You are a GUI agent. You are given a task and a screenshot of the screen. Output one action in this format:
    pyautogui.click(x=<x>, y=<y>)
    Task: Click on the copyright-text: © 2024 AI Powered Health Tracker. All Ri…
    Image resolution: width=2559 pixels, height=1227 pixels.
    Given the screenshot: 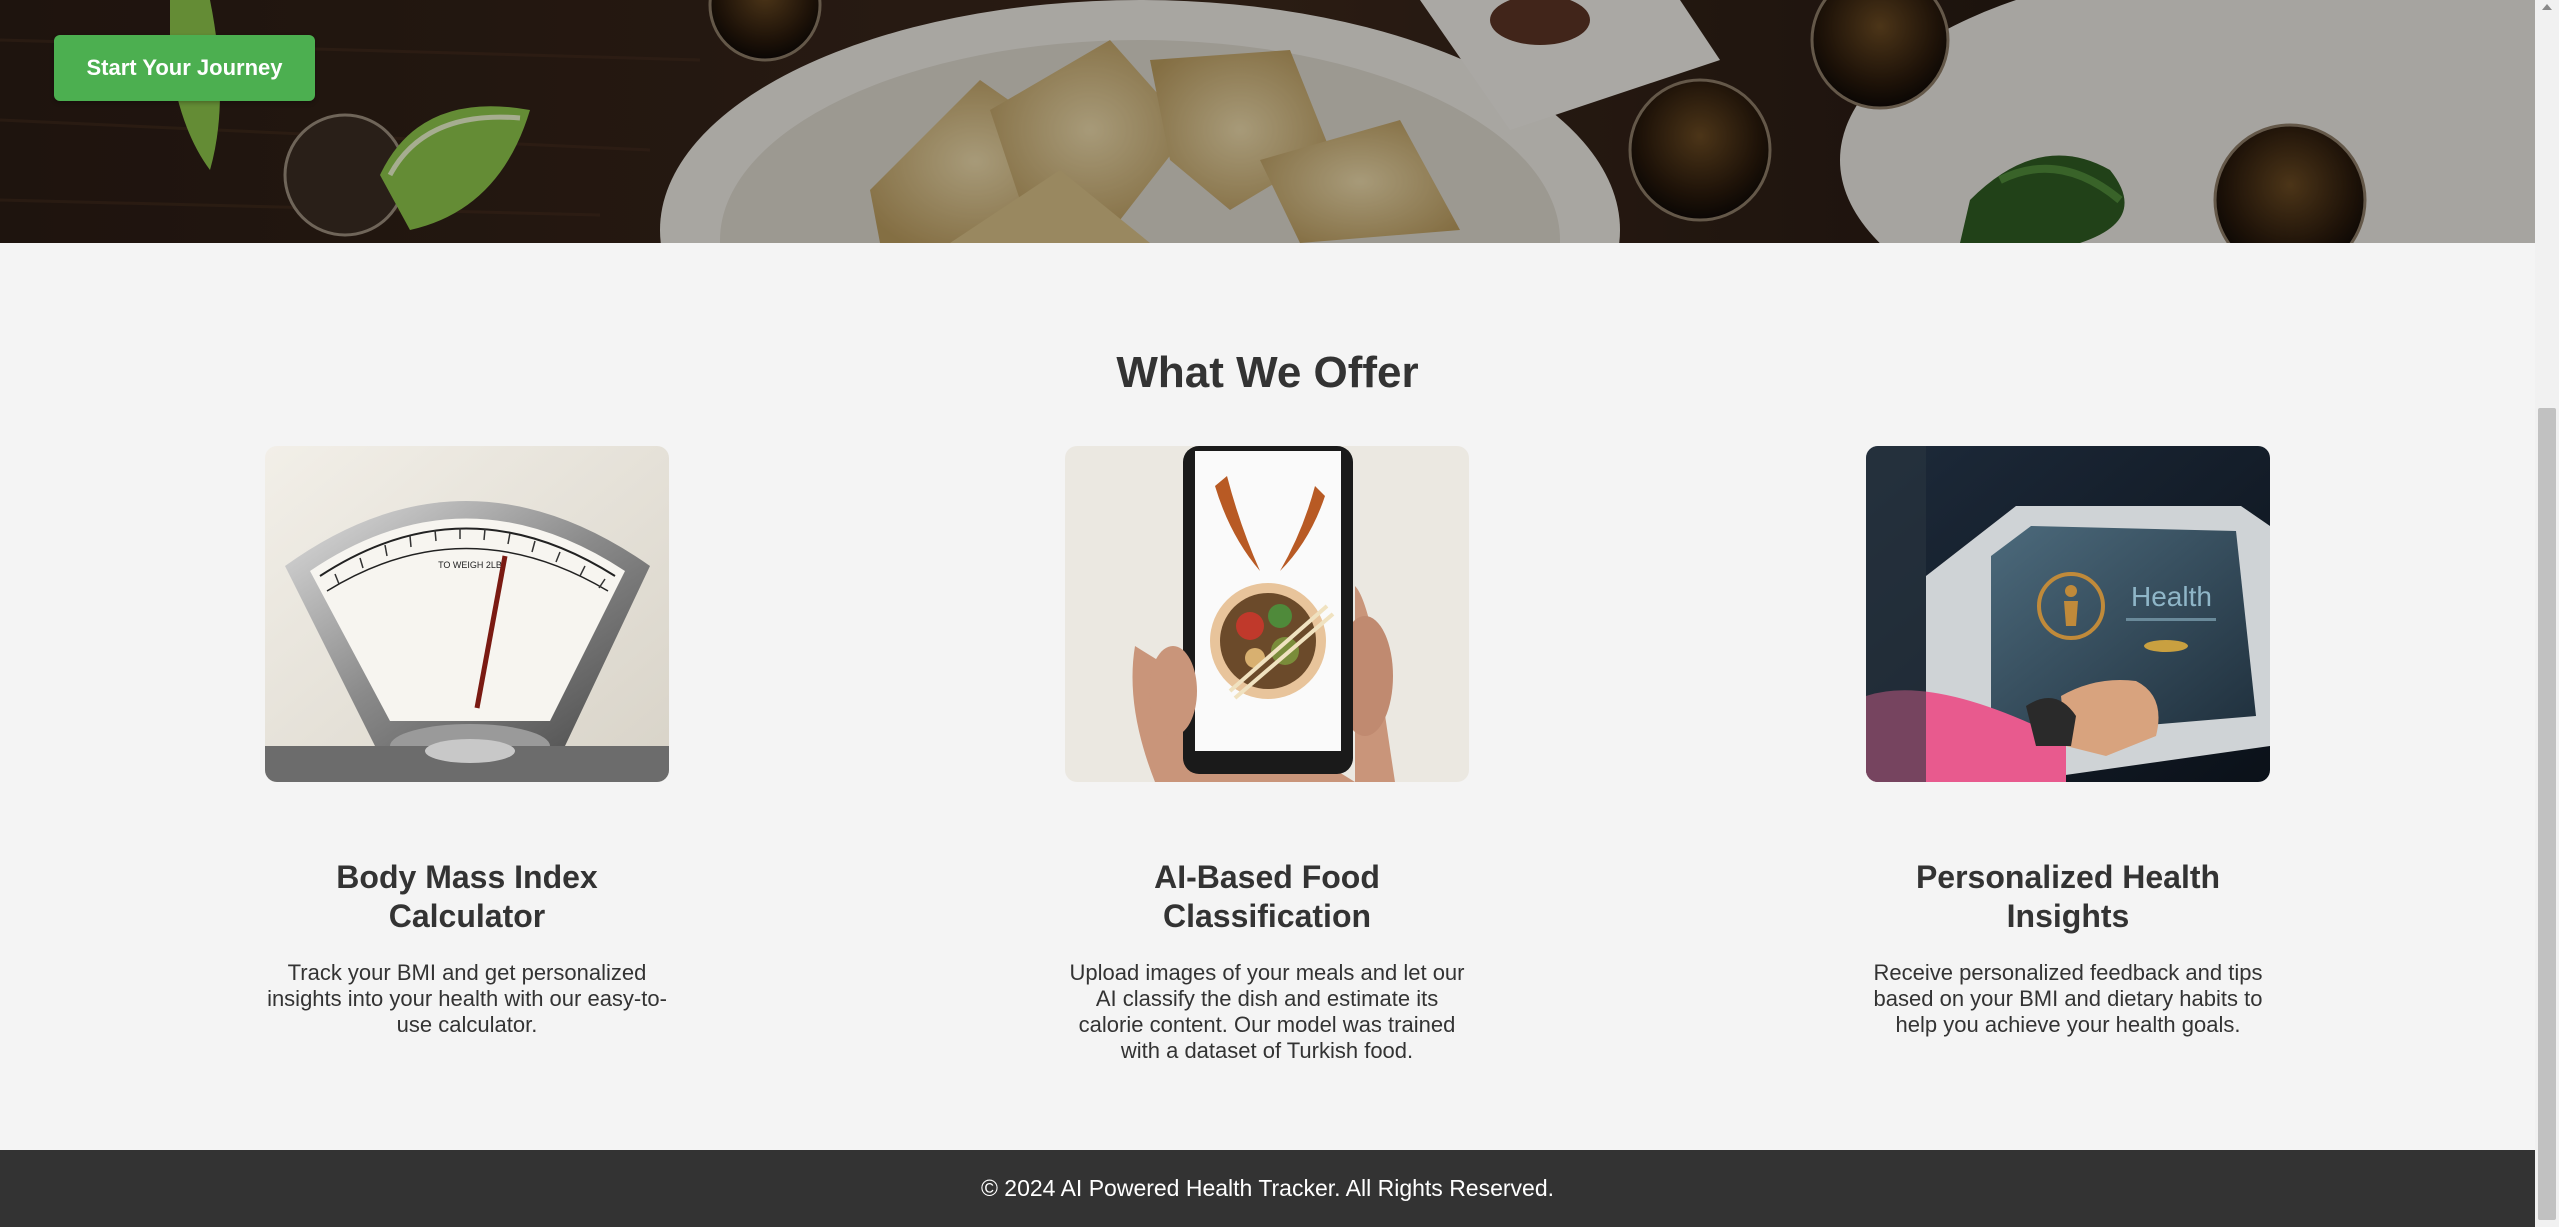 What is the action you would take?
    pyautogui.click(x=1267, y=1188)
    